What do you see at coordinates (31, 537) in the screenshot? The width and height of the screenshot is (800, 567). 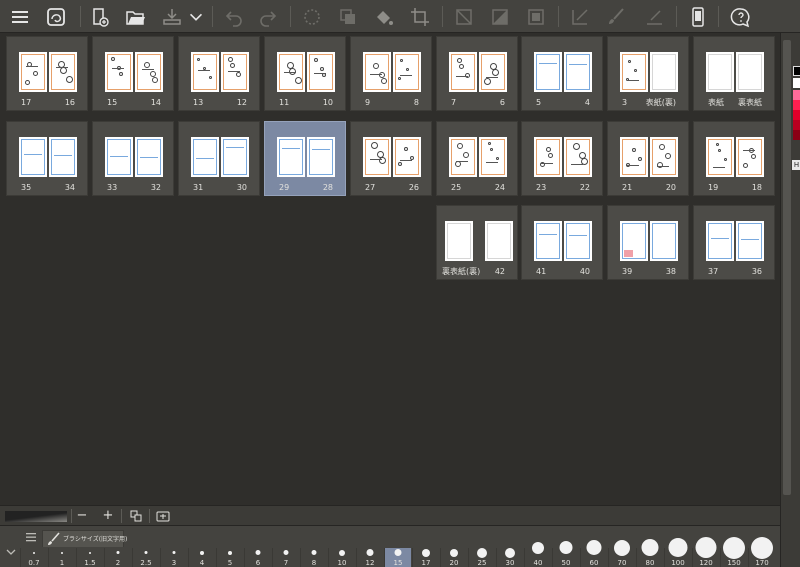 I see `hamburger-menu-icon` at bounding box center [31, 537].